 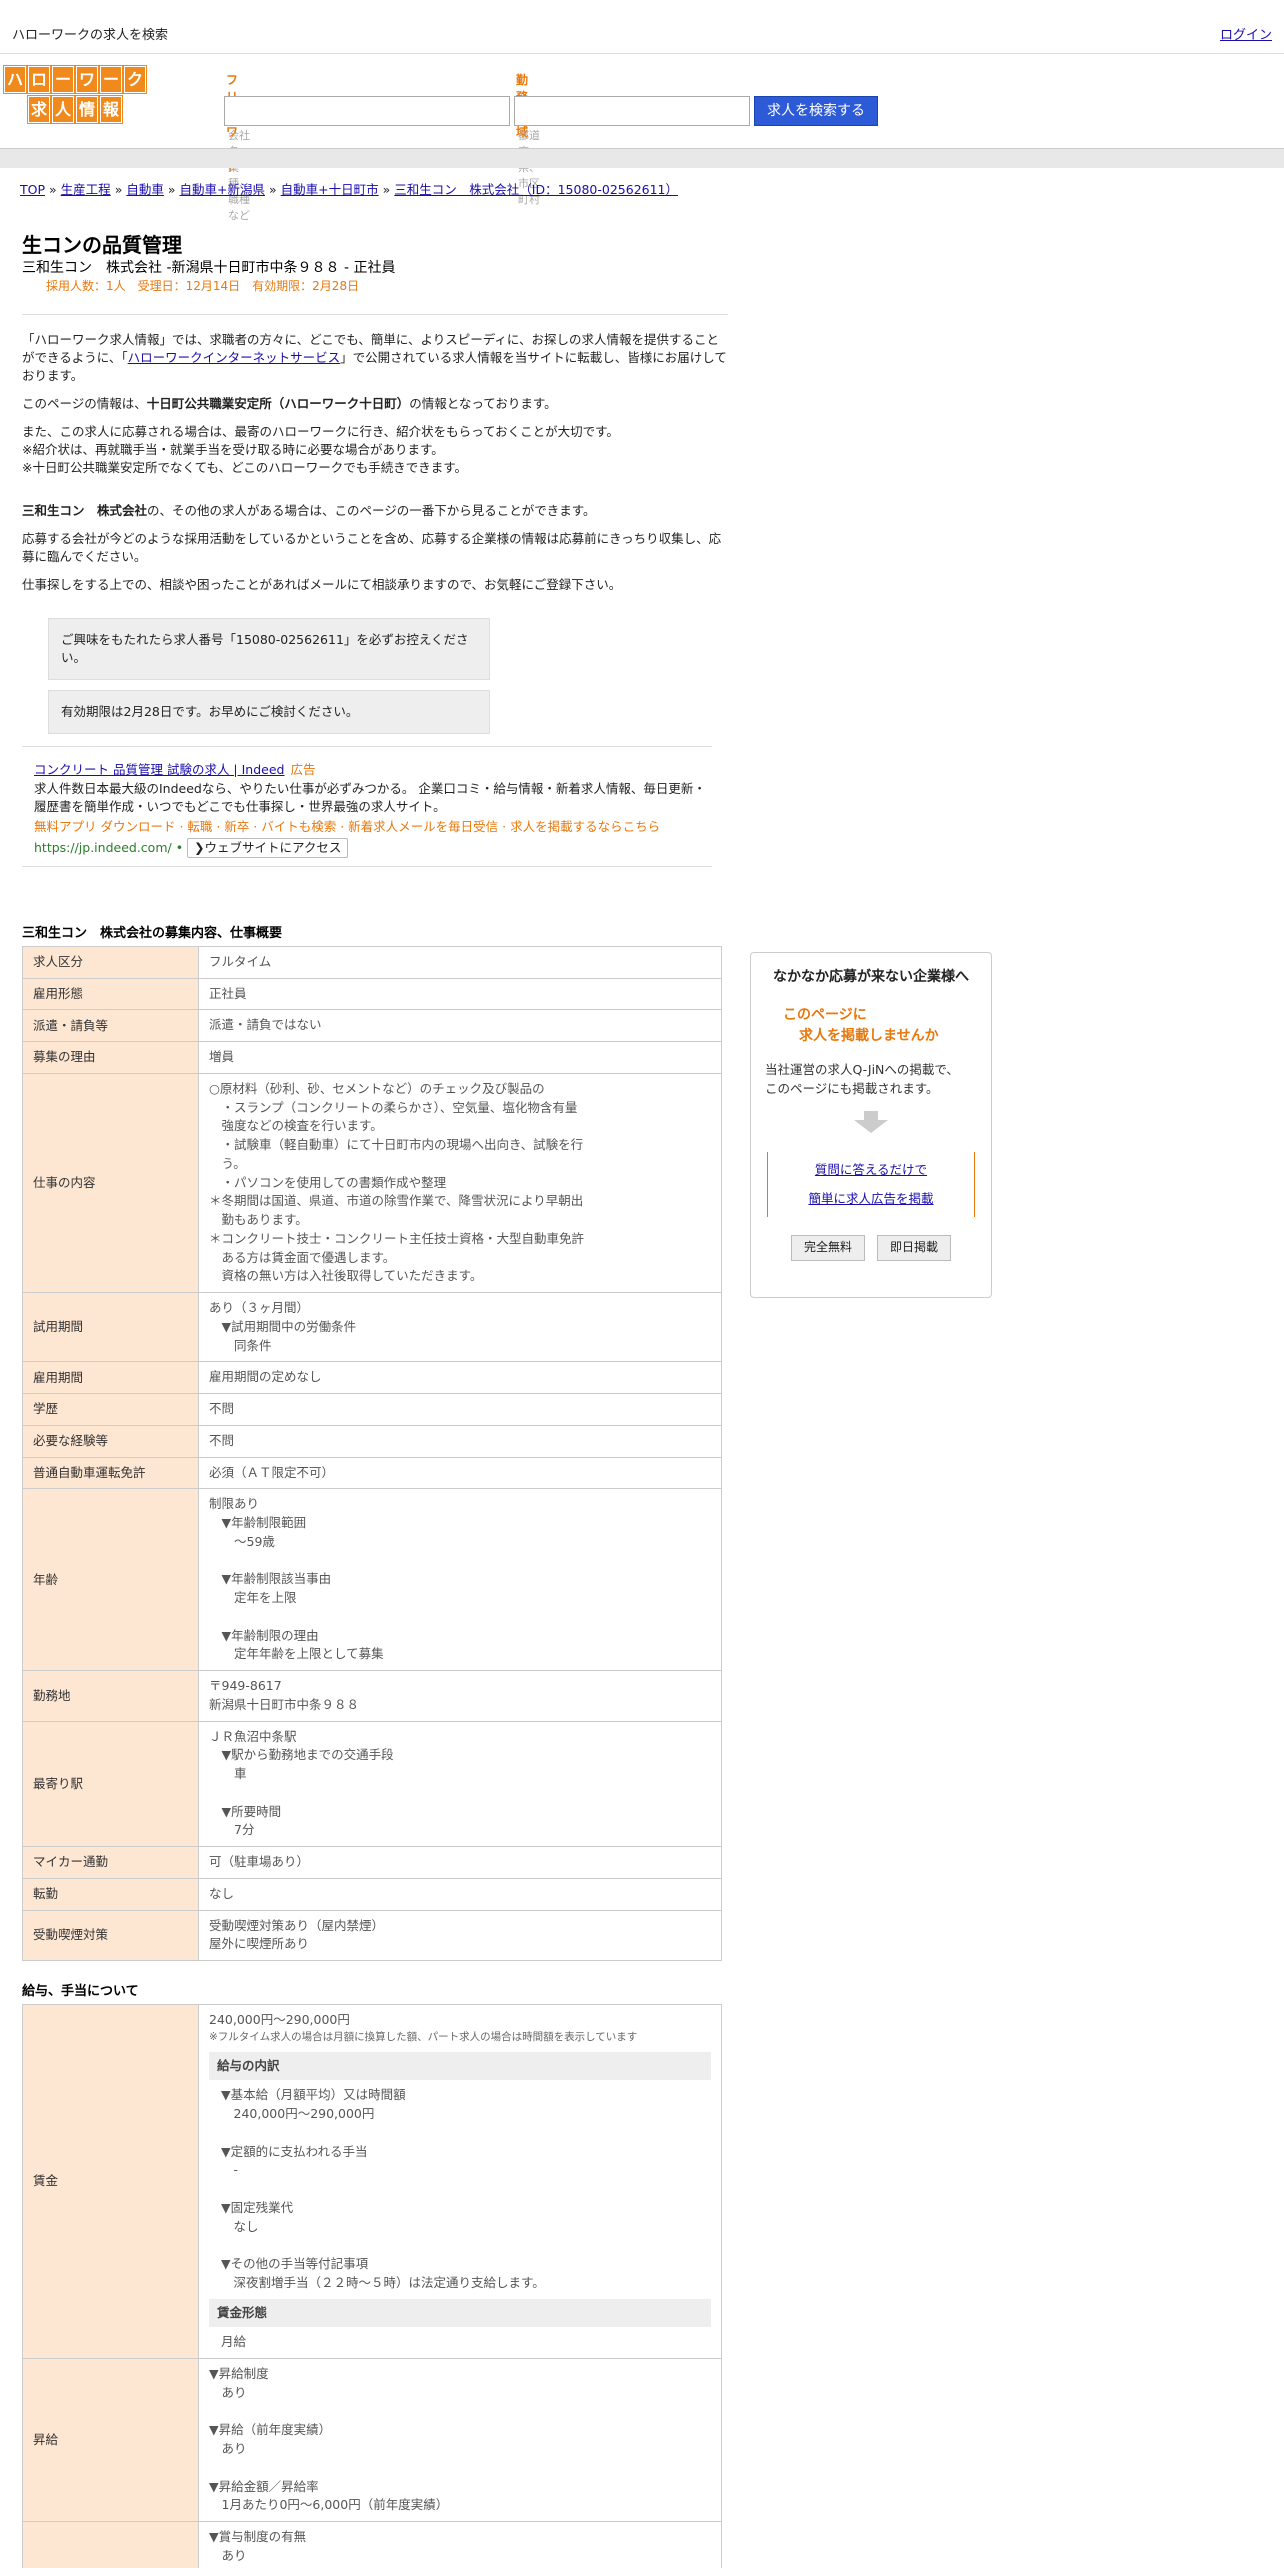 What do you see at coordinates (296, 1126) in the screenshot?
I see `text-line: 強度などの検査を行います。` at bounding box center [296, 1126].